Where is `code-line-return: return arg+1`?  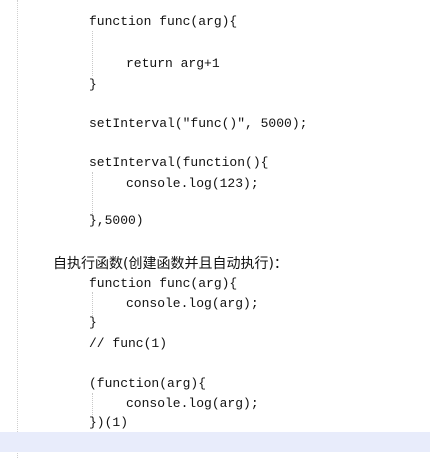
code-line-return: return arg+1 is located at coordinates (173, 63).